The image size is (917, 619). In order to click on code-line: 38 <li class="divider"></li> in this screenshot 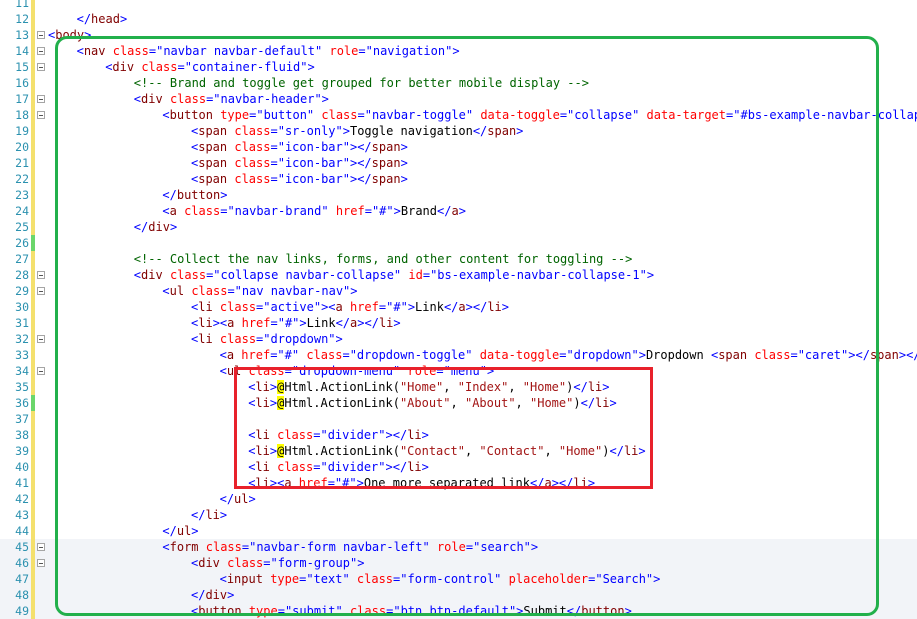, I will do `click(458, 435)`.